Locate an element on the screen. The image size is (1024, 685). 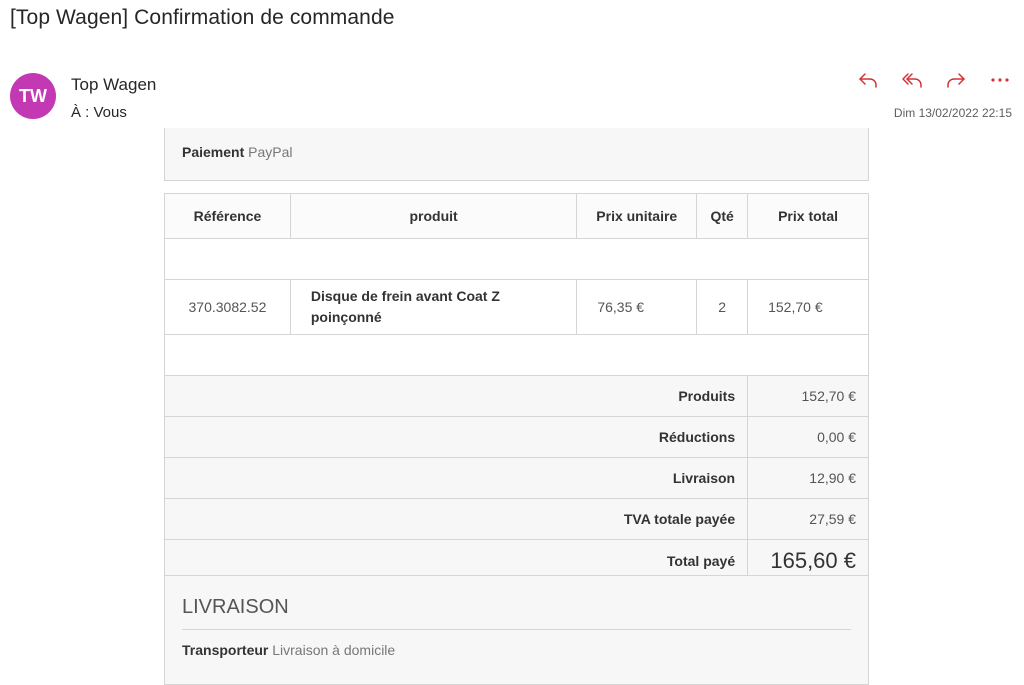
summary-label: Produits is located at coordinates (456, 396).